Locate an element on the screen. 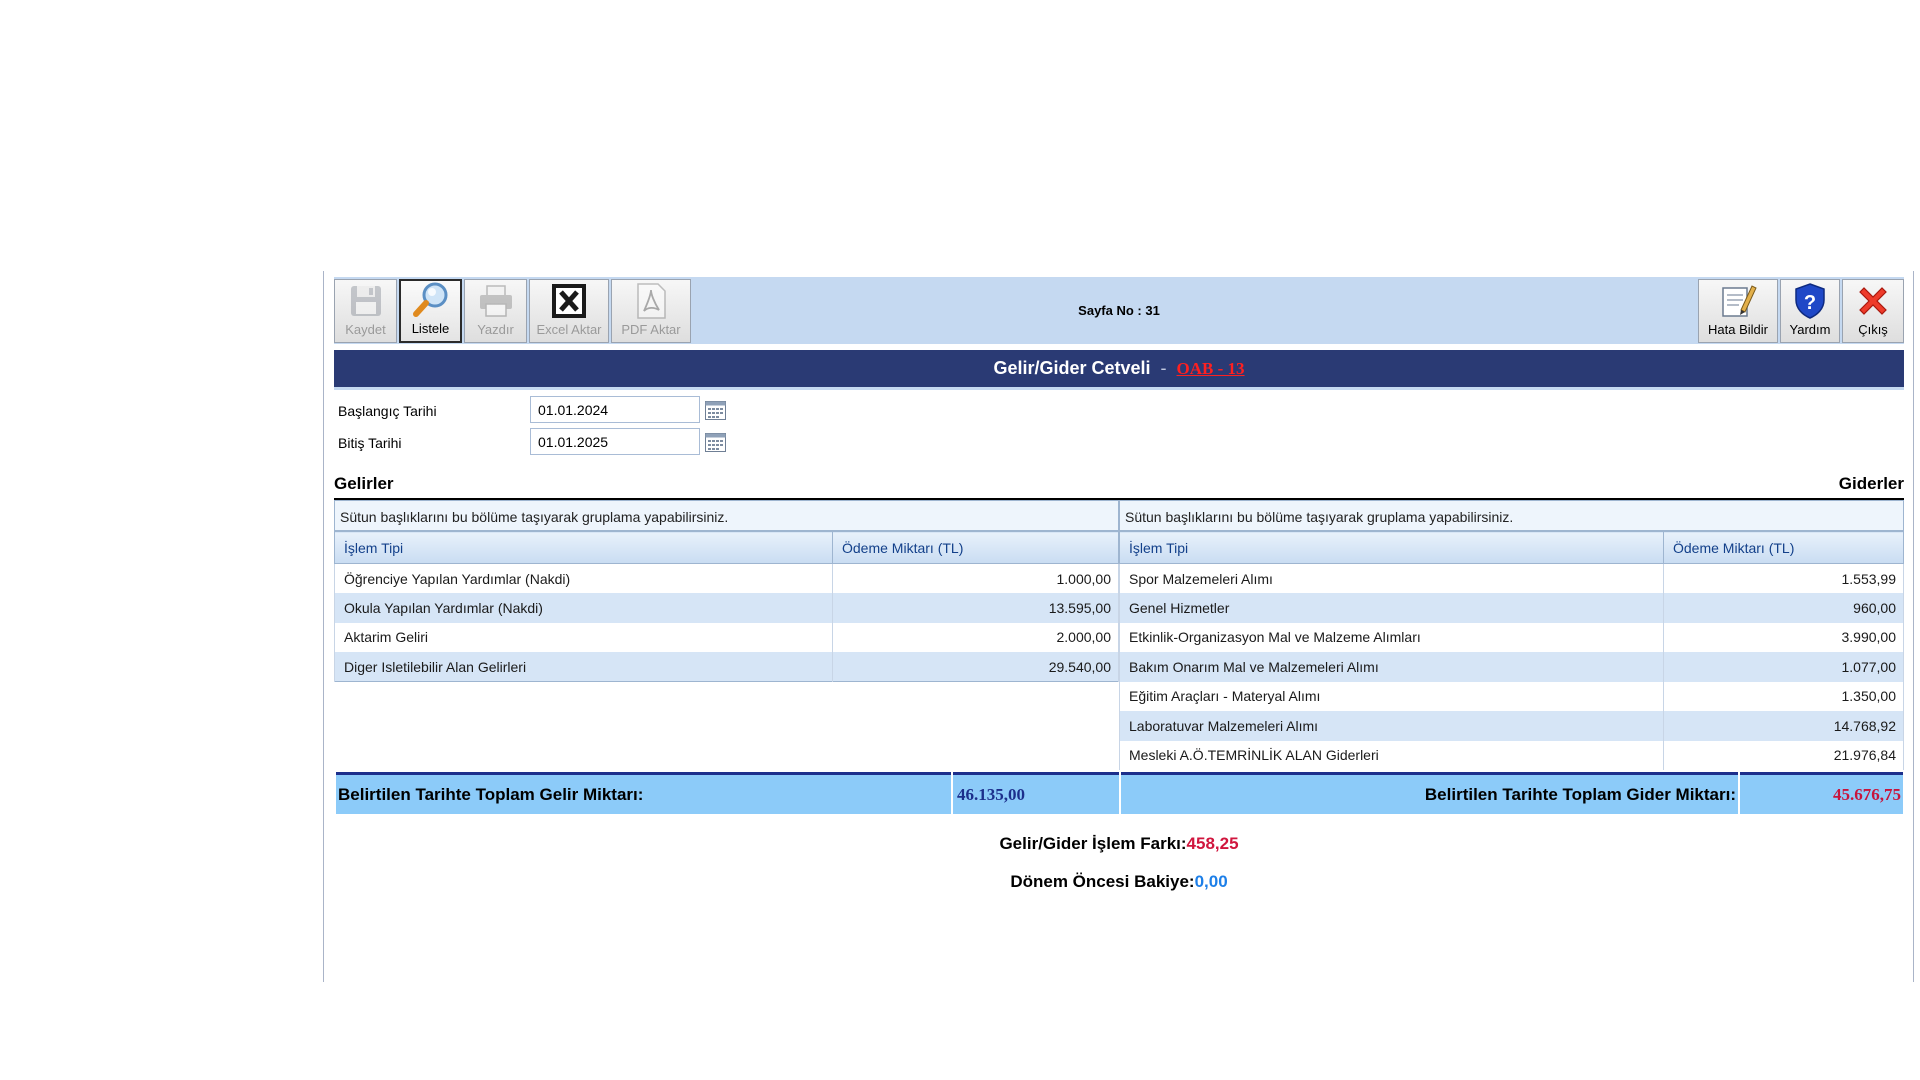 This screenshot has width=1920, height=1080. income-cell-type: Aktarim Geliri is located at coordinates (583, 637).